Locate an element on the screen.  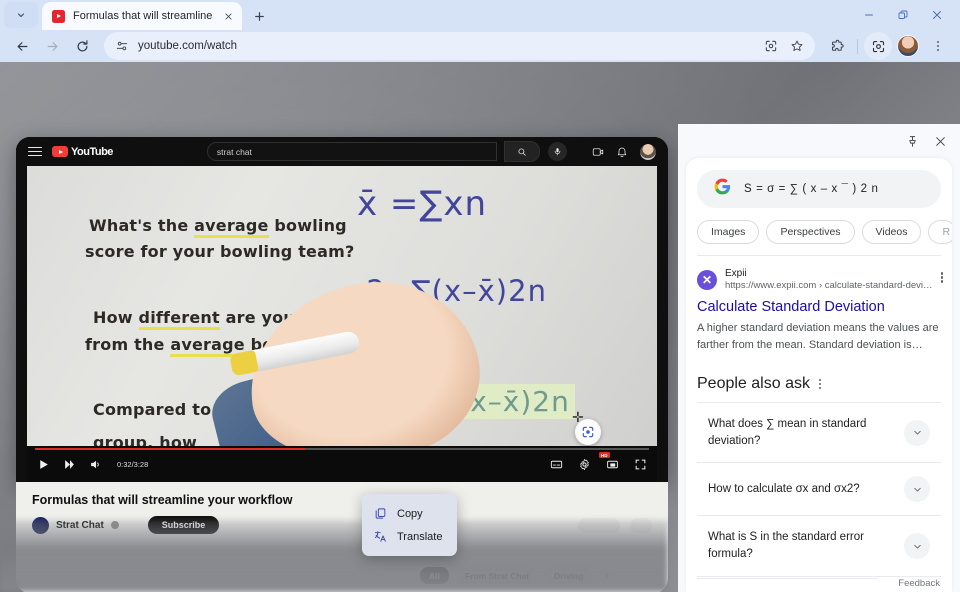
youtube-search-input: strat chat is located at coordinates (351, 151).